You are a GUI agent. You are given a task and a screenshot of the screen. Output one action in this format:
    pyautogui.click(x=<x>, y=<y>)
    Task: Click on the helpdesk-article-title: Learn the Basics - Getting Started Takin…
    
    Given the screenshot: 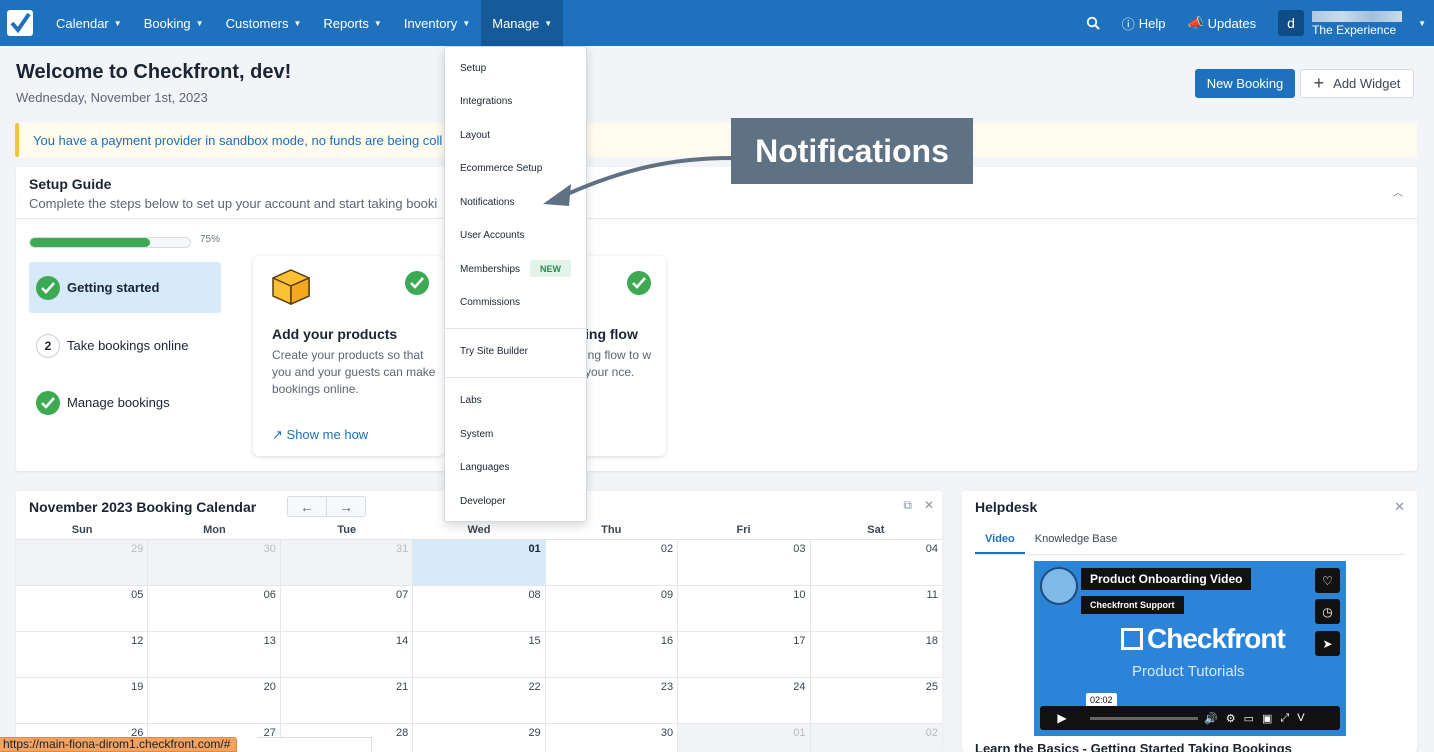 What is the action you would take?
    pyautogui.click(x=1133, y=746)
    